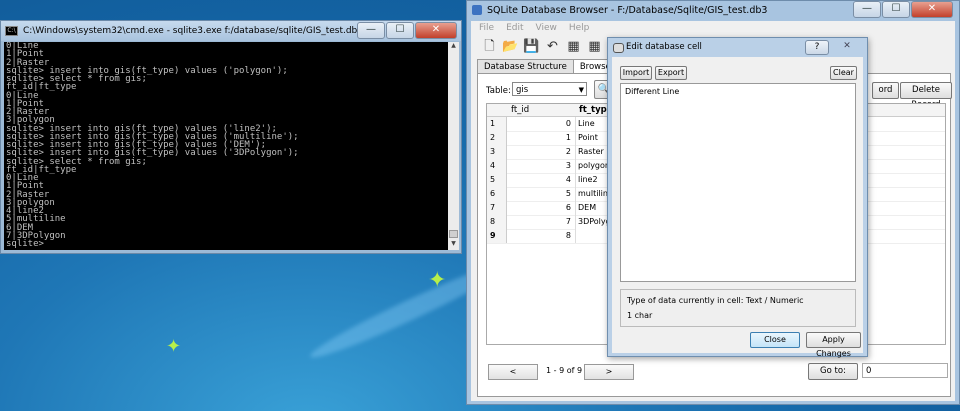 This screenshot has width=960, height=411. I want to click on open-database-icon: 📂, so click(510, 46).